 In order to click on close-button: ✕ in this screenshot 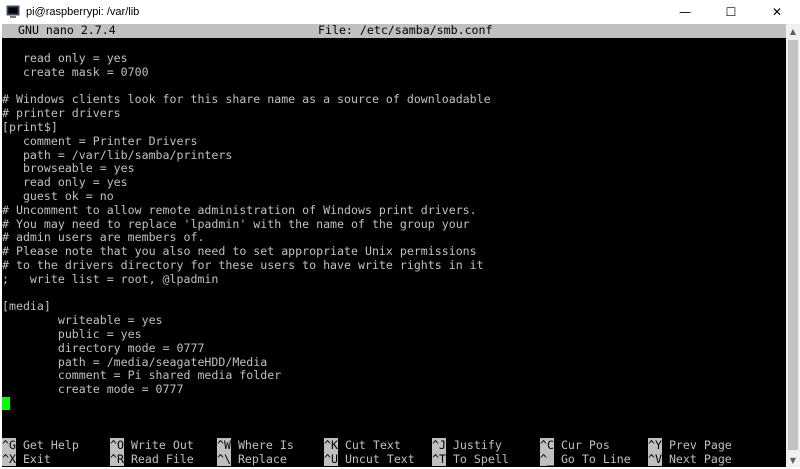, I will do `click(777, 12)`.